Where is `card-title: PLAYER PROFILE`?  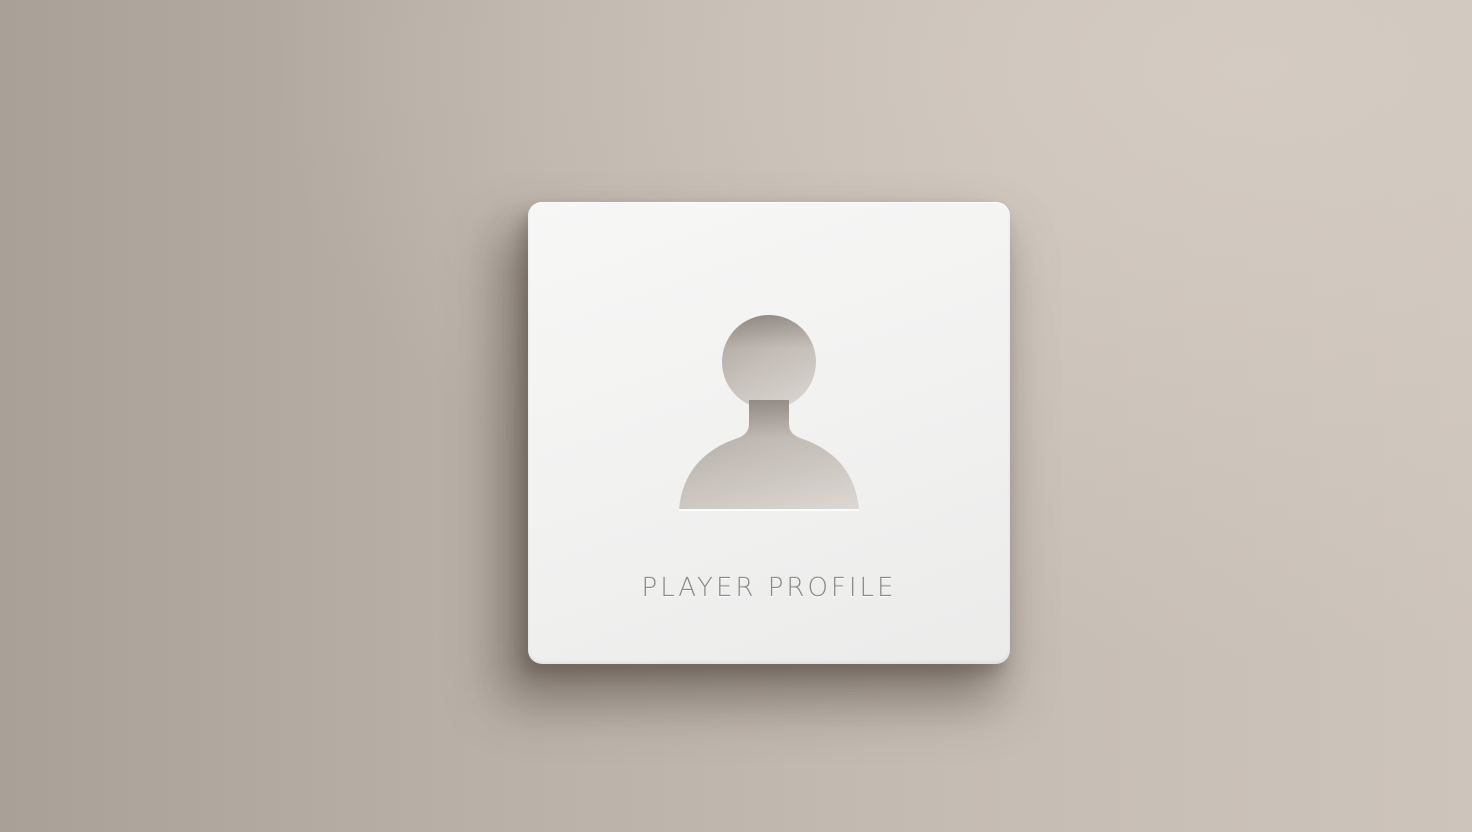
card-title: PLAYER PROFILE is located at coordinates (769, 588).